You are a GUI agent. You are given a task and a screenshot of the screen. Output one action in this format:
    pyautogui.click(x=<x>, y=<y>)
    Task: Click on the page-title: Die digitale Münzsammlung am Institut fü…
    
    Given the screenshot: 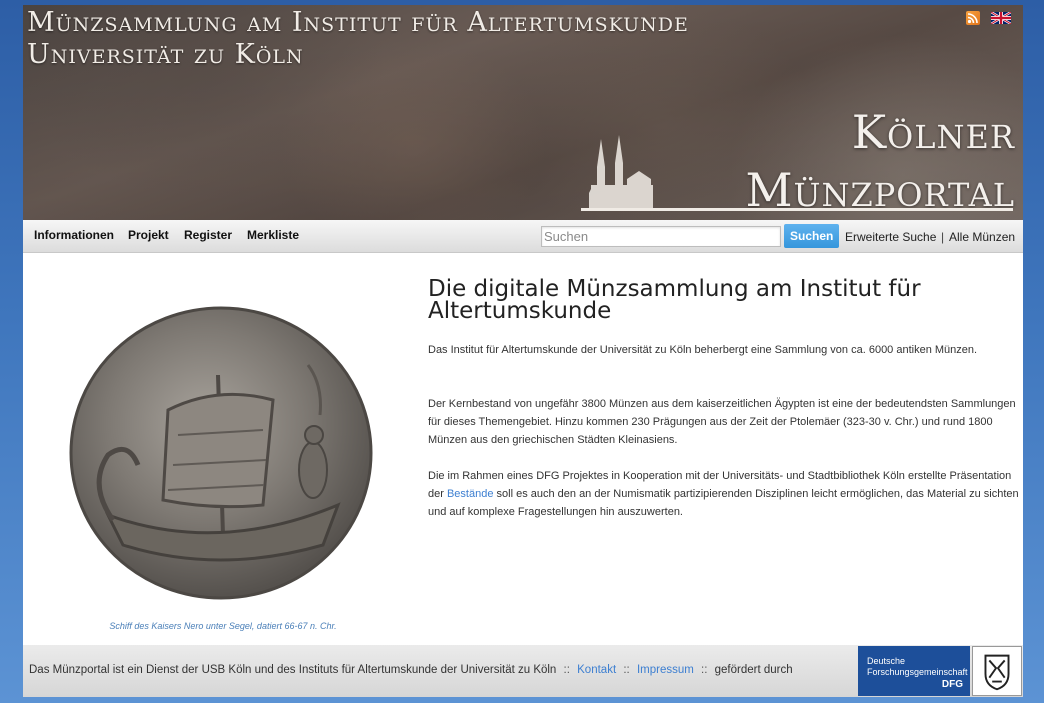 What is the action you would take?
    pyautogui.click(x=674, y=300)
    